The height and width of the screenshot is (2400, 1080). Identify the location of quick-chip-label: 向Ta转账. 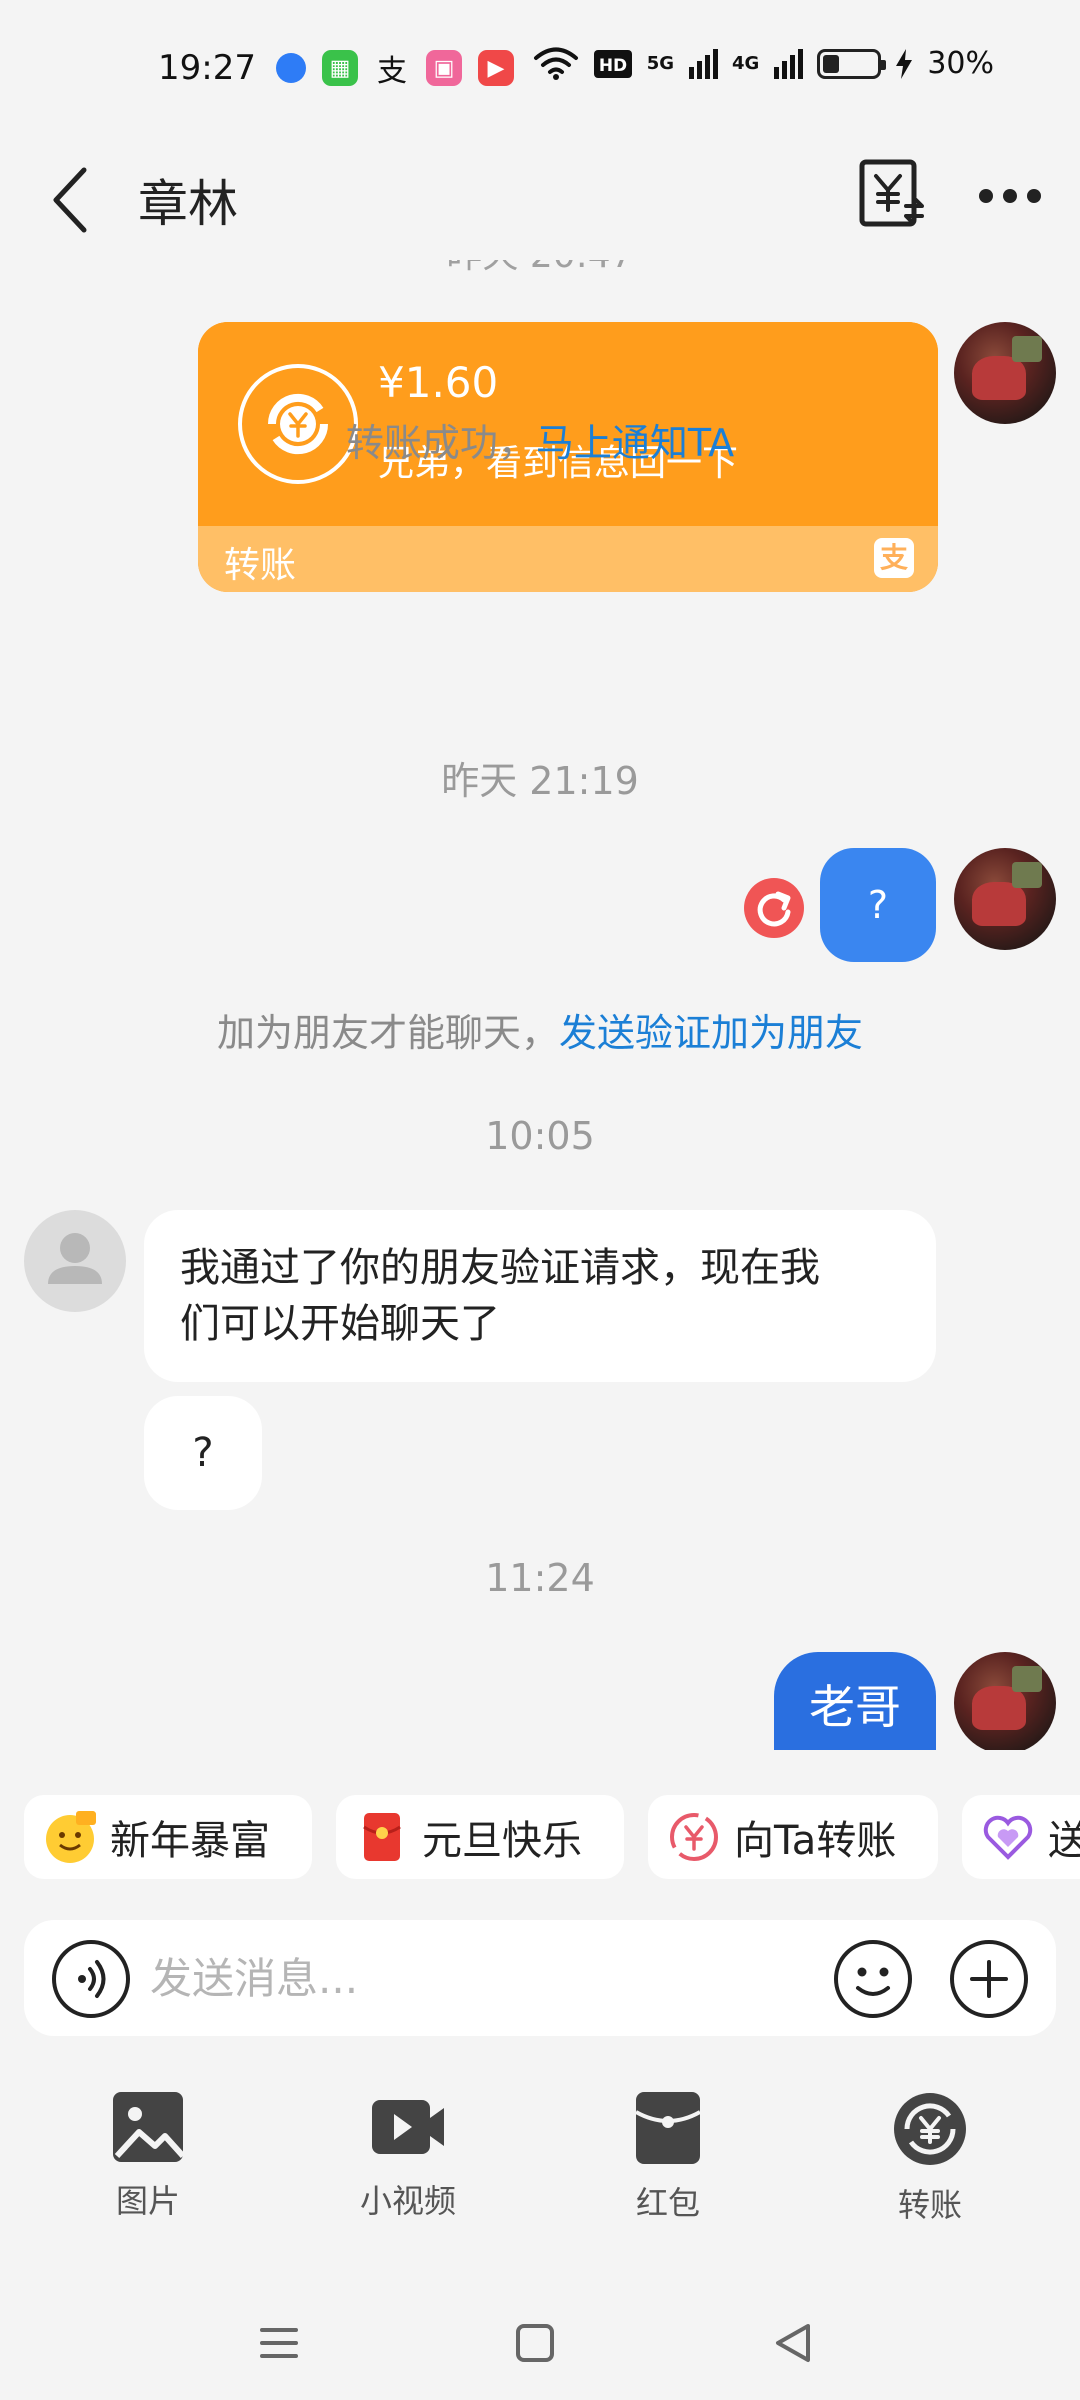
(815, 1841).